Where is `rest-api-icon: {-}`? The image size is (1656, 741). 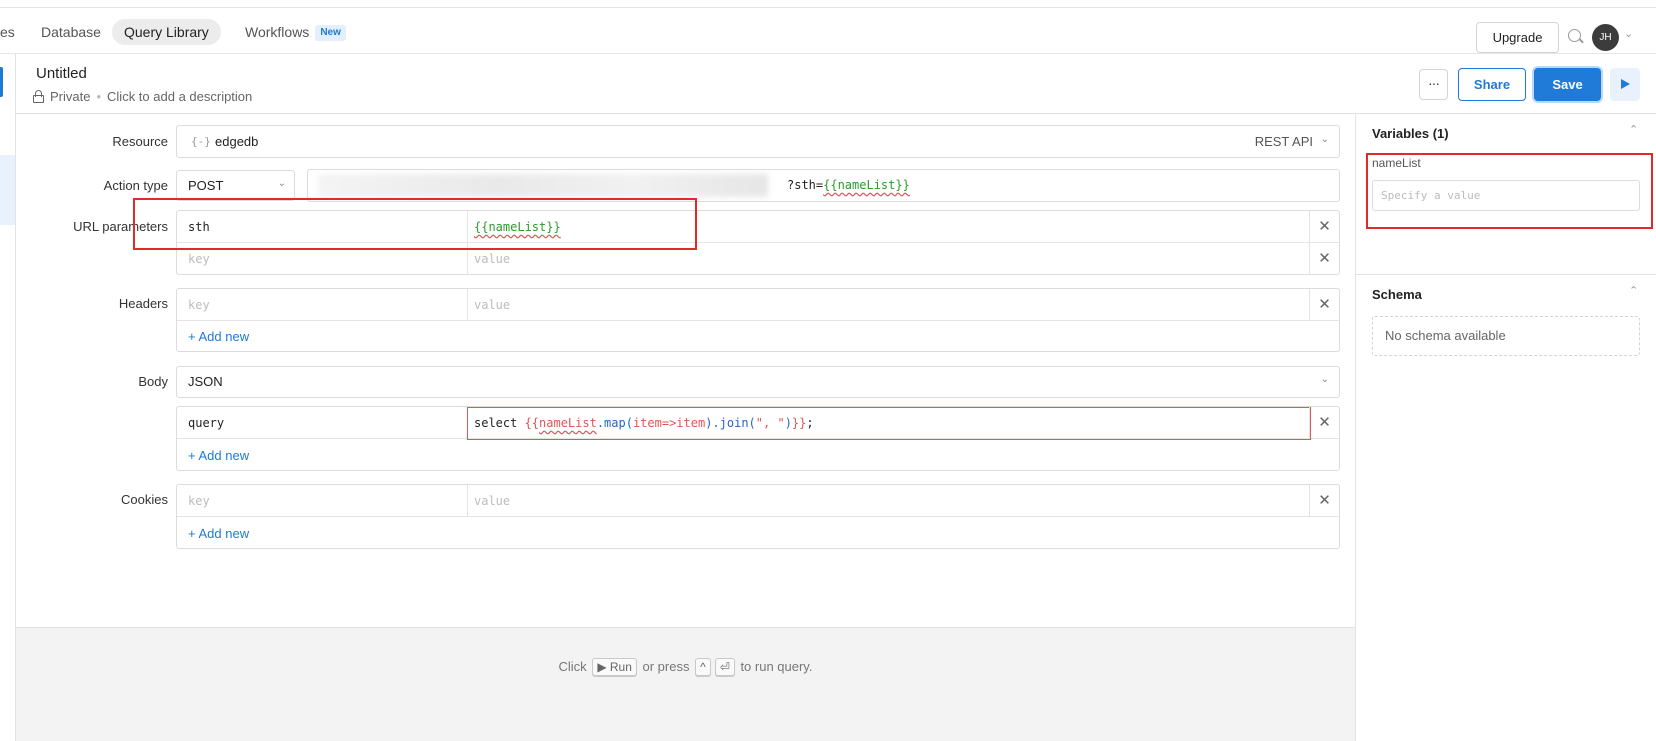 rest-api-icon: {-} is located at coordinates (201, 141).